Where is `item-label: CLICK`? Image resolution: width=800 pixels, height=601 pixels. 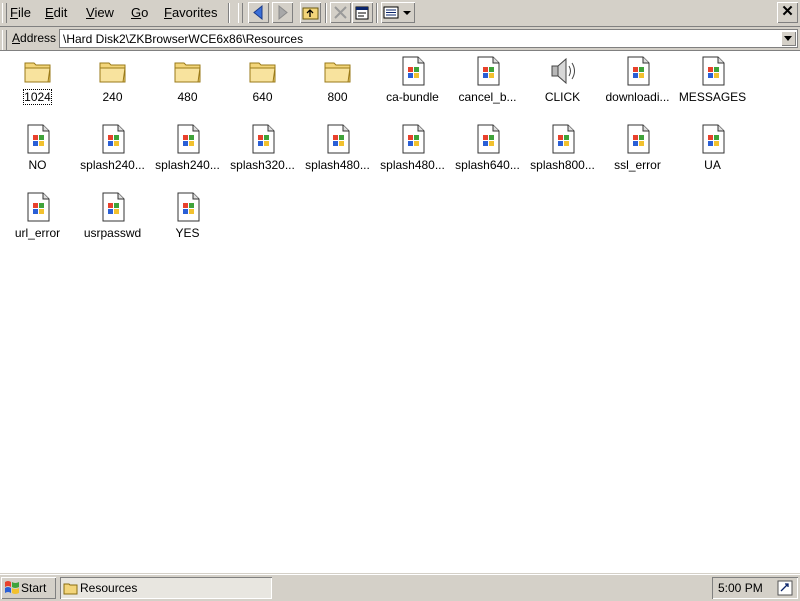 item-label: CLICK is located at coordinates (562, 97).